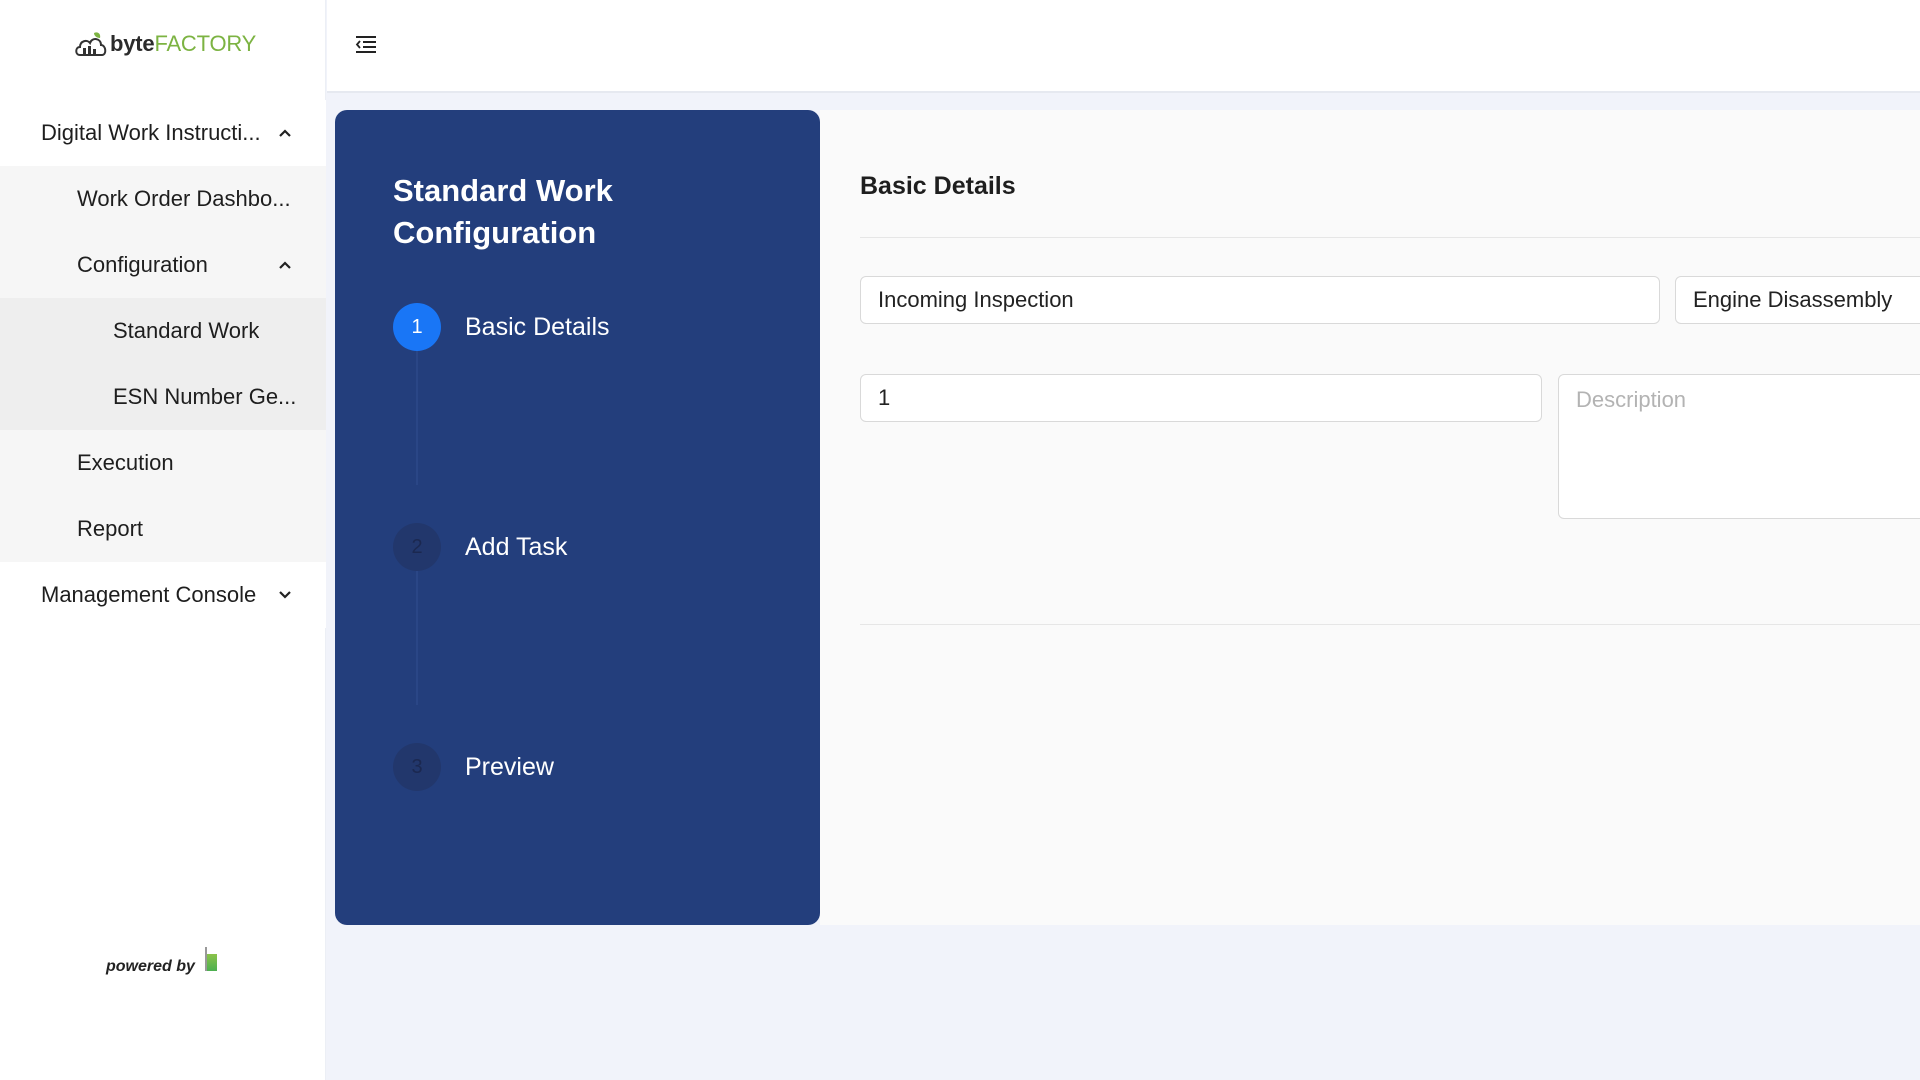 Image resolution: width=1920 pixels, height=1080 pixels. What do you see at coordinates (149, 594) in the screenshot?
I see `sidebar-item-label: Management Console` at bounding box center [149, 594].